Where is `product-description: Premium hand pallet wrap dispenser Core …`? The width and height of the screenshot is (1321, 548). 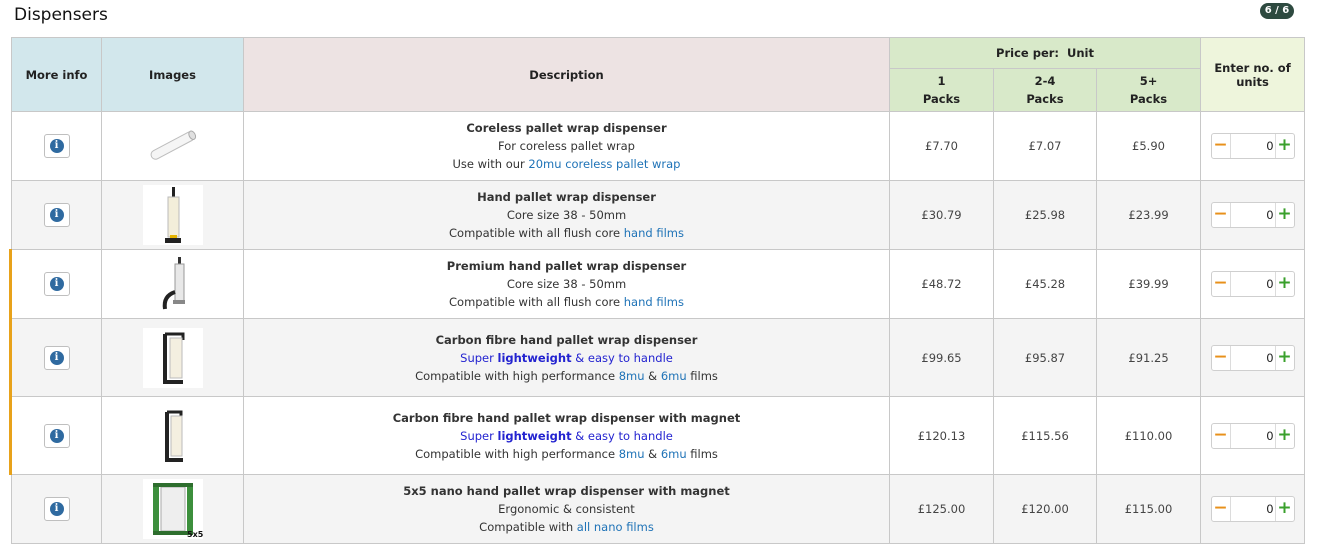
product-description: Premium hand pallet wrap dispenser Core … is located at coordinates (566, 284).